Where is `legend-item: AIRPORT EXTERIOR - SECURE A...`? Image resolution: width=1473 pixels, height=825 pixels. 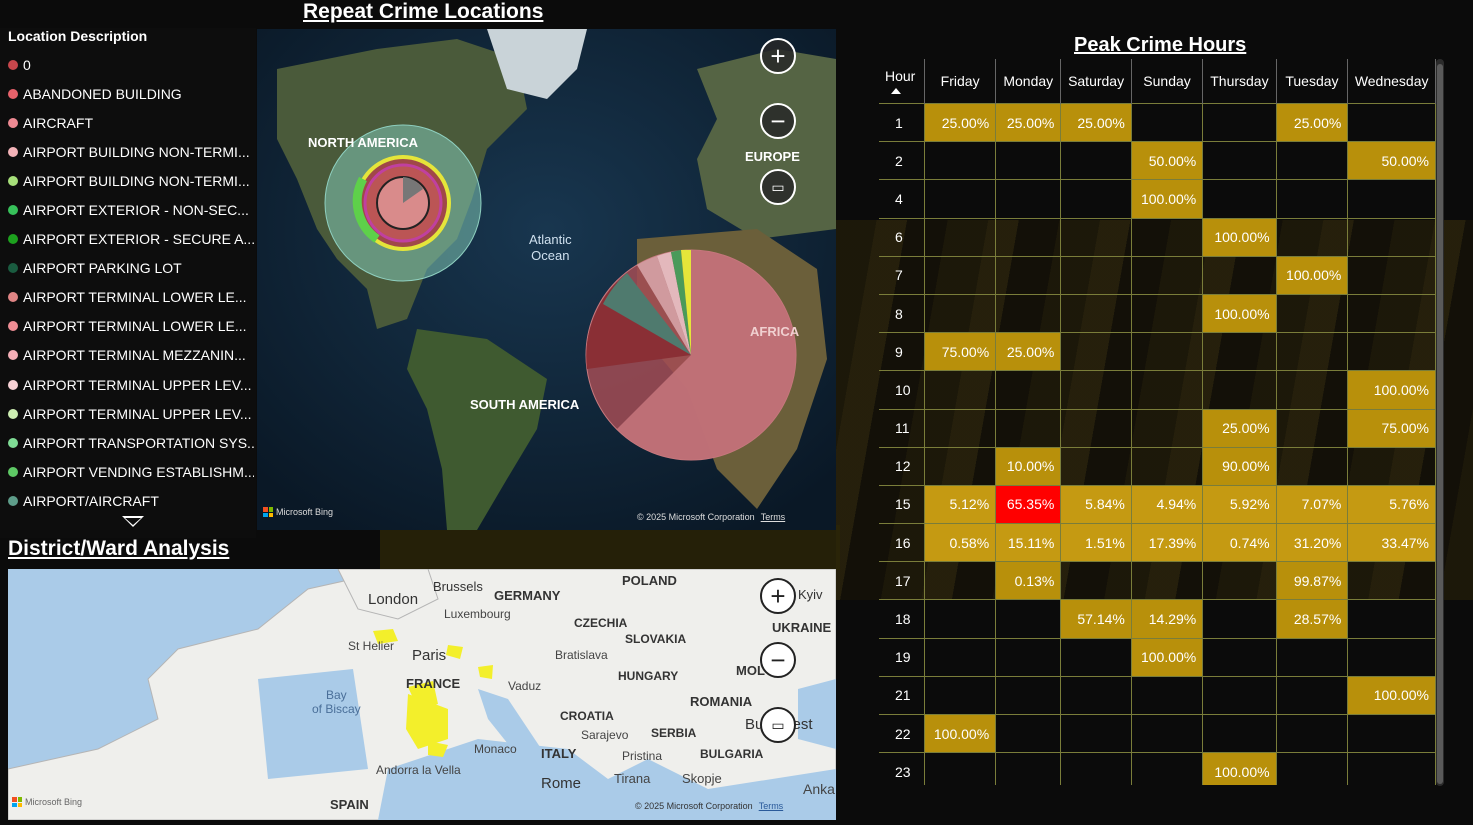 legend-item: AIRPORT EXTERIOR - SECURE A... is located at coordinates (131, 239).